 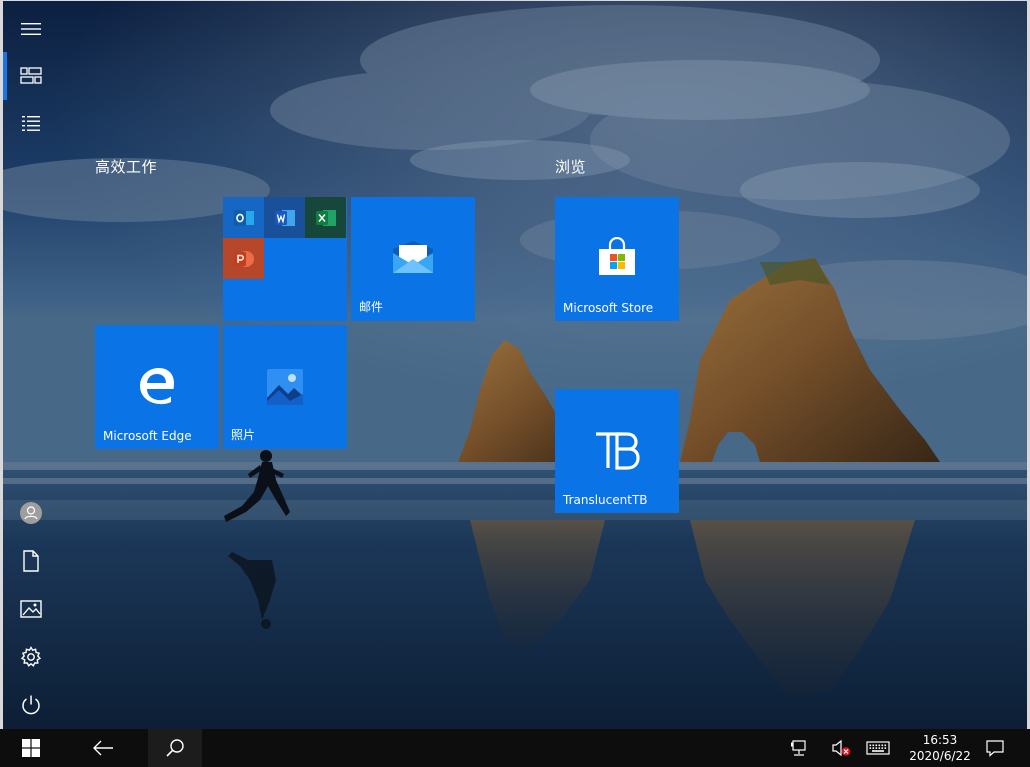 I want to click on tiles-view-button, so click(x=31, y=76).